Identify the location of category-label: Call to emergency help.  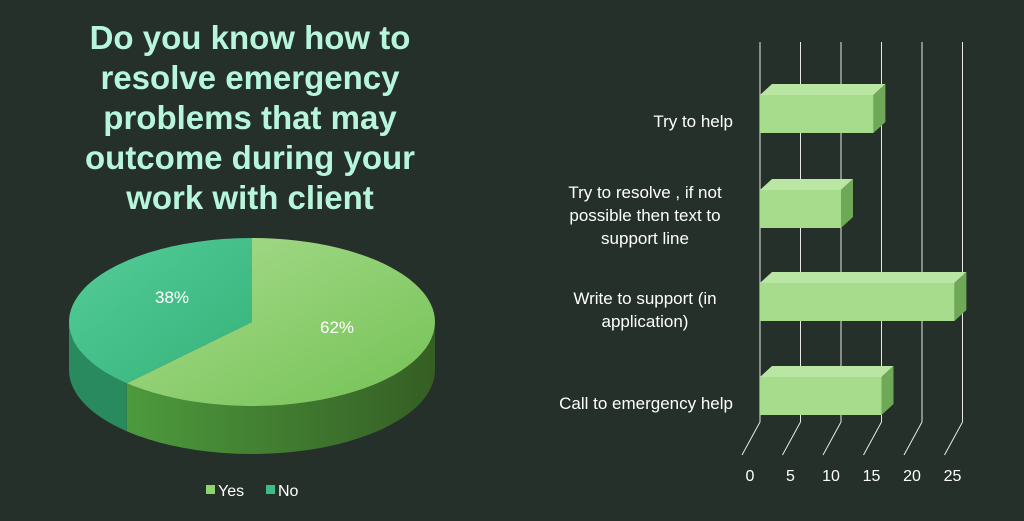
(646, 403).